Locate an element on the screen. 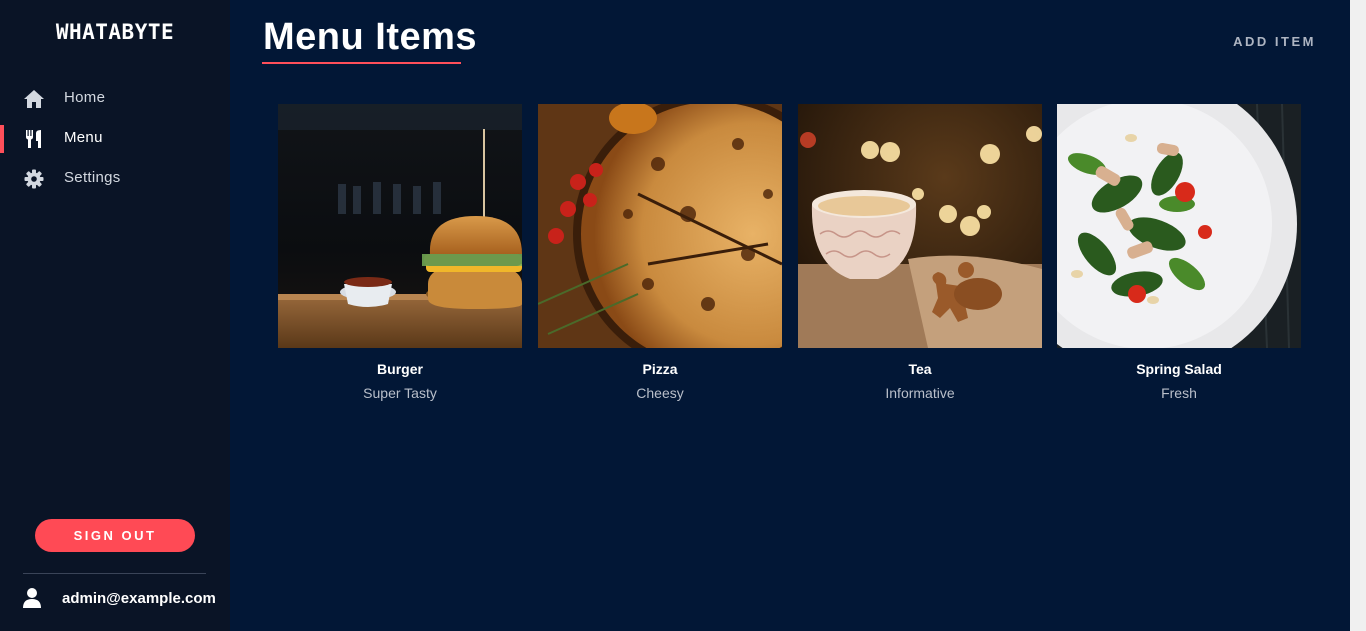 The height and width of the screenshot is (631, 1366). sidebar-item-label: Settings is located at coordinates (92, 177).